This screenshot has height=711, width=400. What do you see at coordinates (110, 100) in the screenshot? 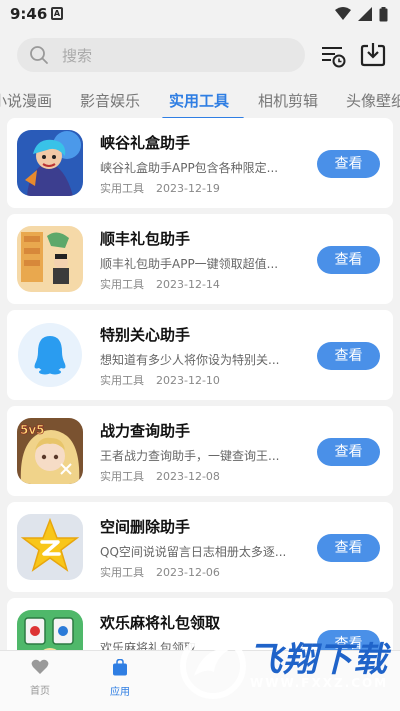
I see `tab-media-entertainment: 影音娱乐` at bounding box center [110, 100].